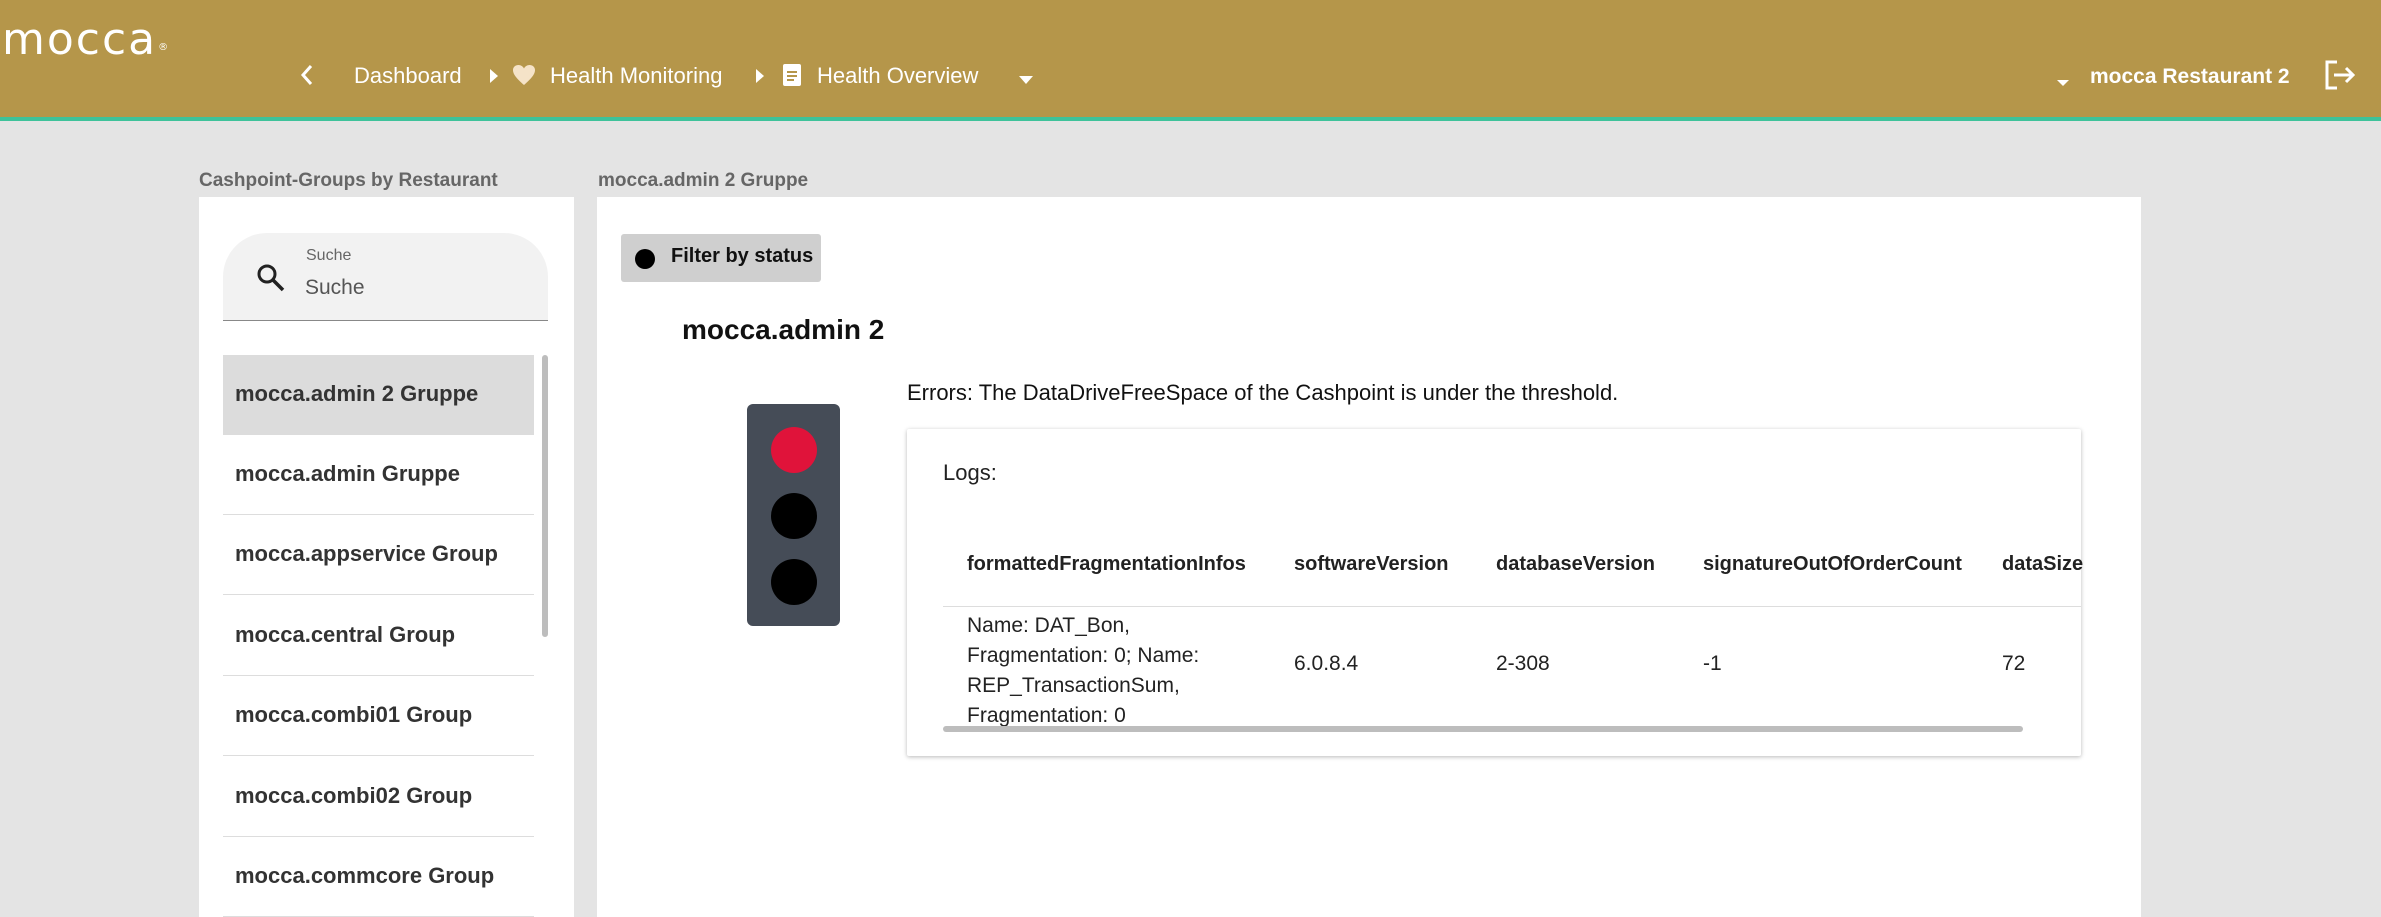  Describe the element at coordinates (1371, 564) in the screenshot. I see `column-header: softwareVersion` at that location.